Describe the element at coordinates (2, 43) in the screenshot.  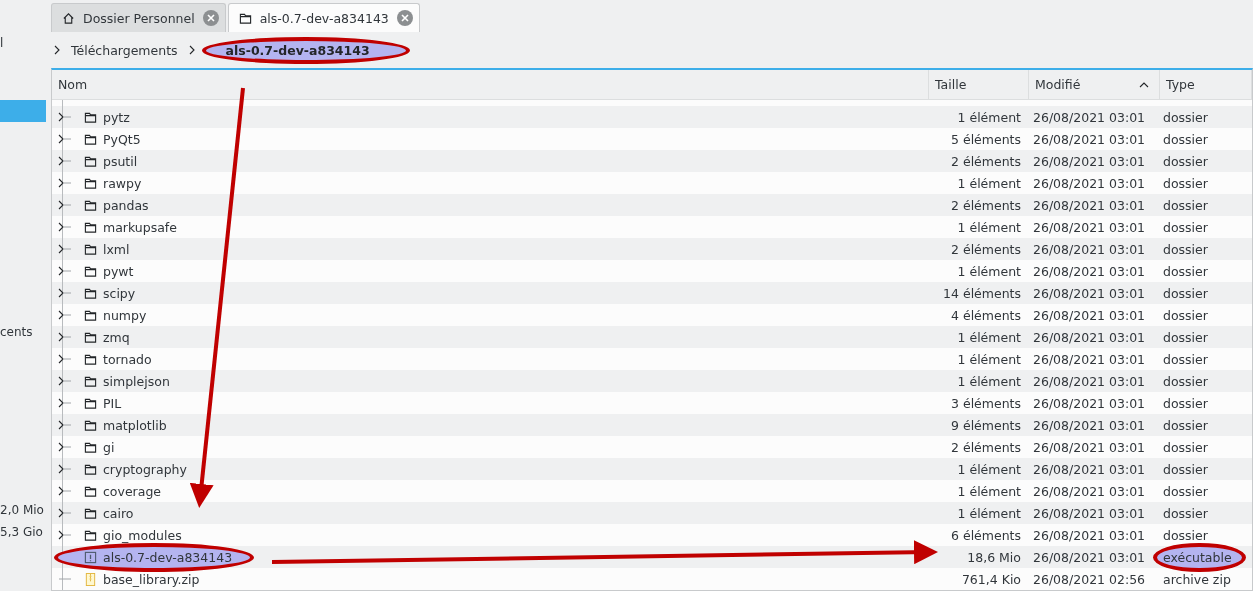
I see `sidebar-item: l` at that location.